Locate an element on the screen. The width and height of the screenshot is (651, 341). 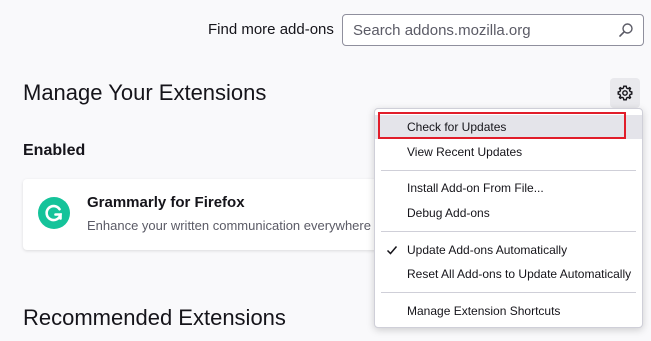
highlight-annotation-box is located at coordinates (502, 125).